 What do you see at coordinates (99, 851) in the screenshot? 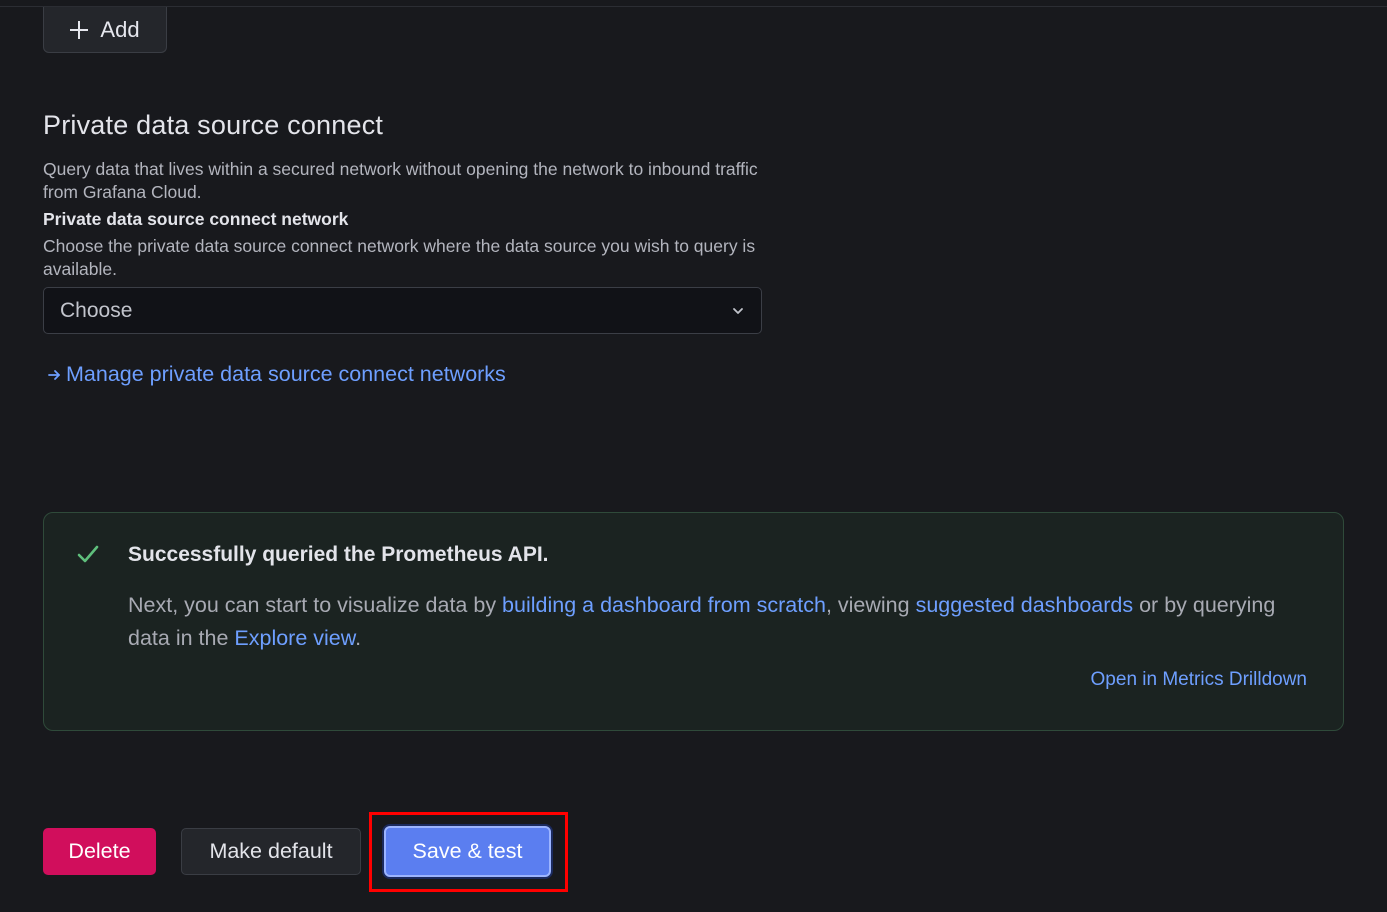
I see `delete-button: Delete` at bounding box center [99, 851].